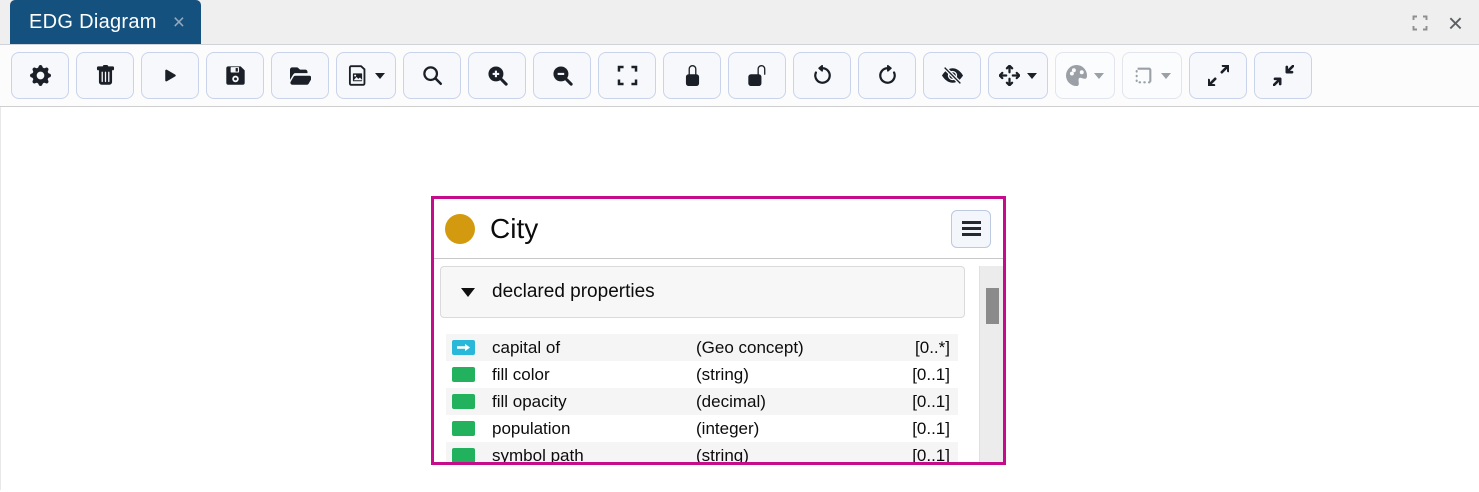 This screenshot has height=492, width=1479. Describe the element at coordinates (718, 229) in the screenshot. I see `node-header: City` at that location.